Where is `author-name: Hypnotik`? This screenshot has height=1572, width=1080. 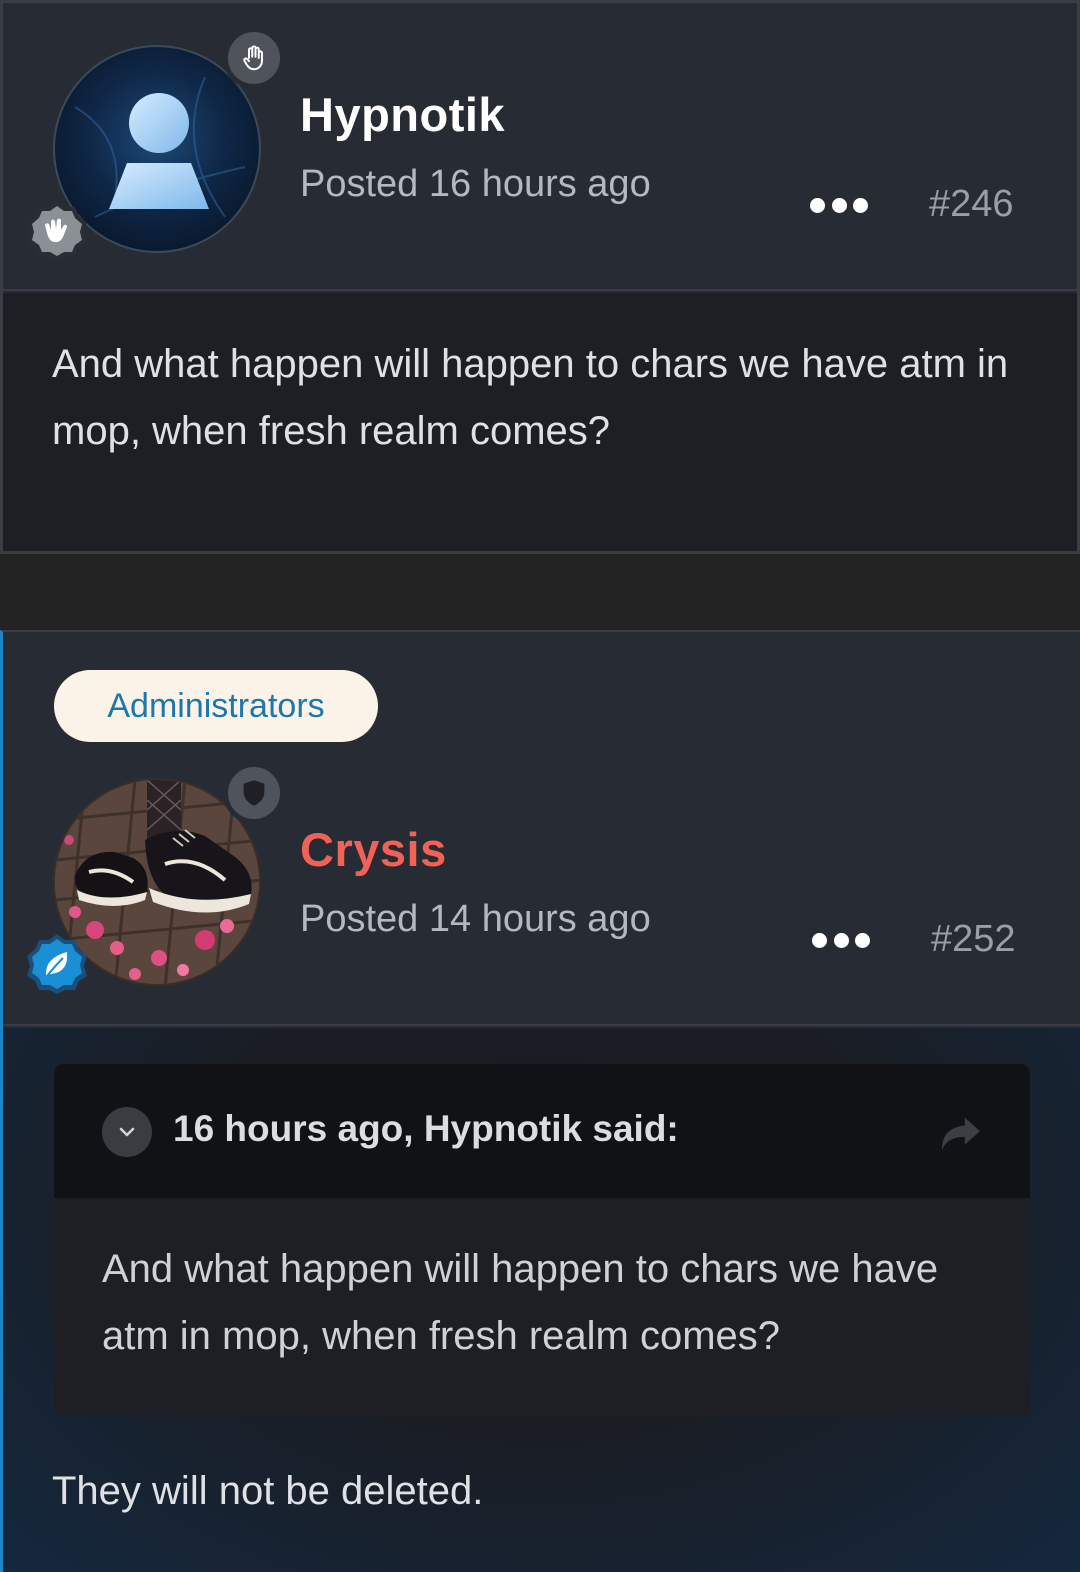 author-name: Hypnotik is located at coordinates (402, 114).